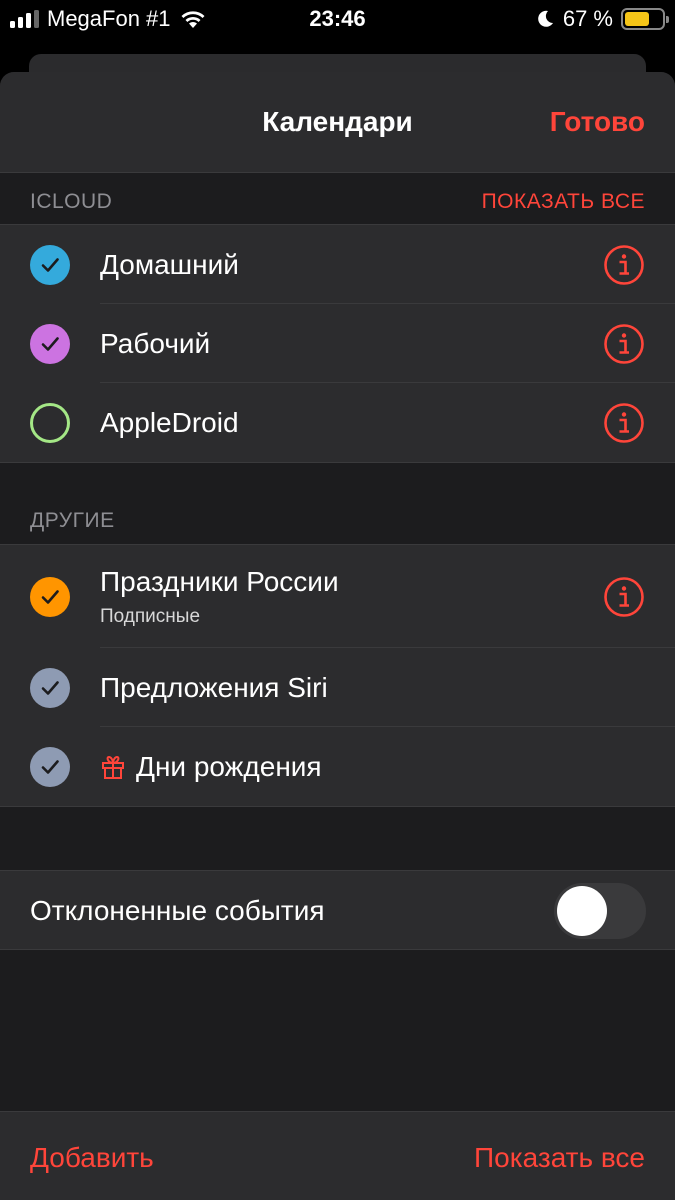 This screenshot has width=675, height=1200. I want to click on calendar-name: Праздники России, so click(219, 581).